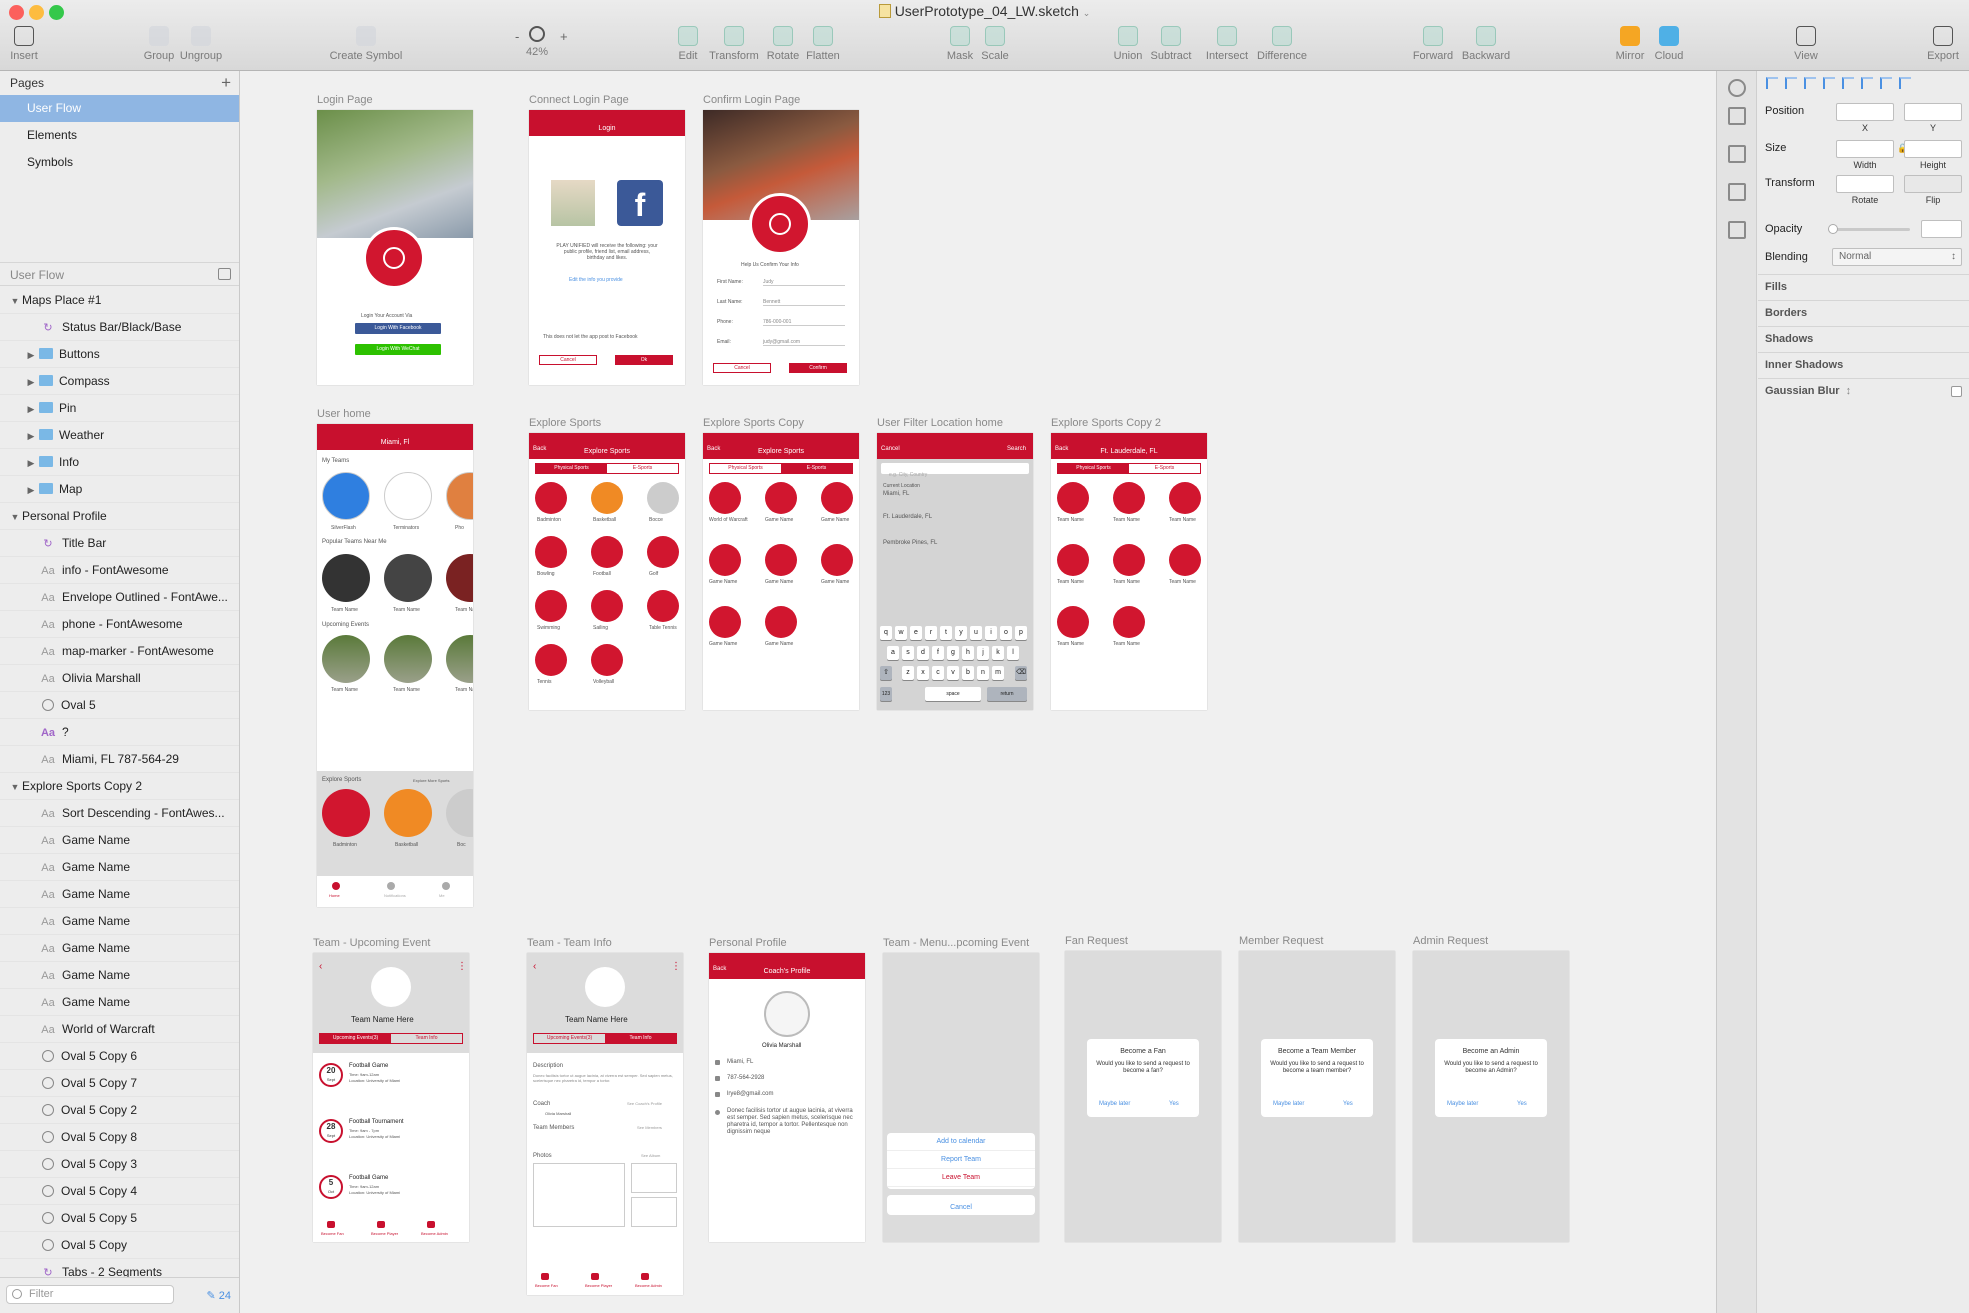 The height and width of the screenshot is (1313, 1969). What do you see at coordinates (1886, 83) in the screenshot?
I see `align-bottom-icon` at bounding box center [1886, 83].